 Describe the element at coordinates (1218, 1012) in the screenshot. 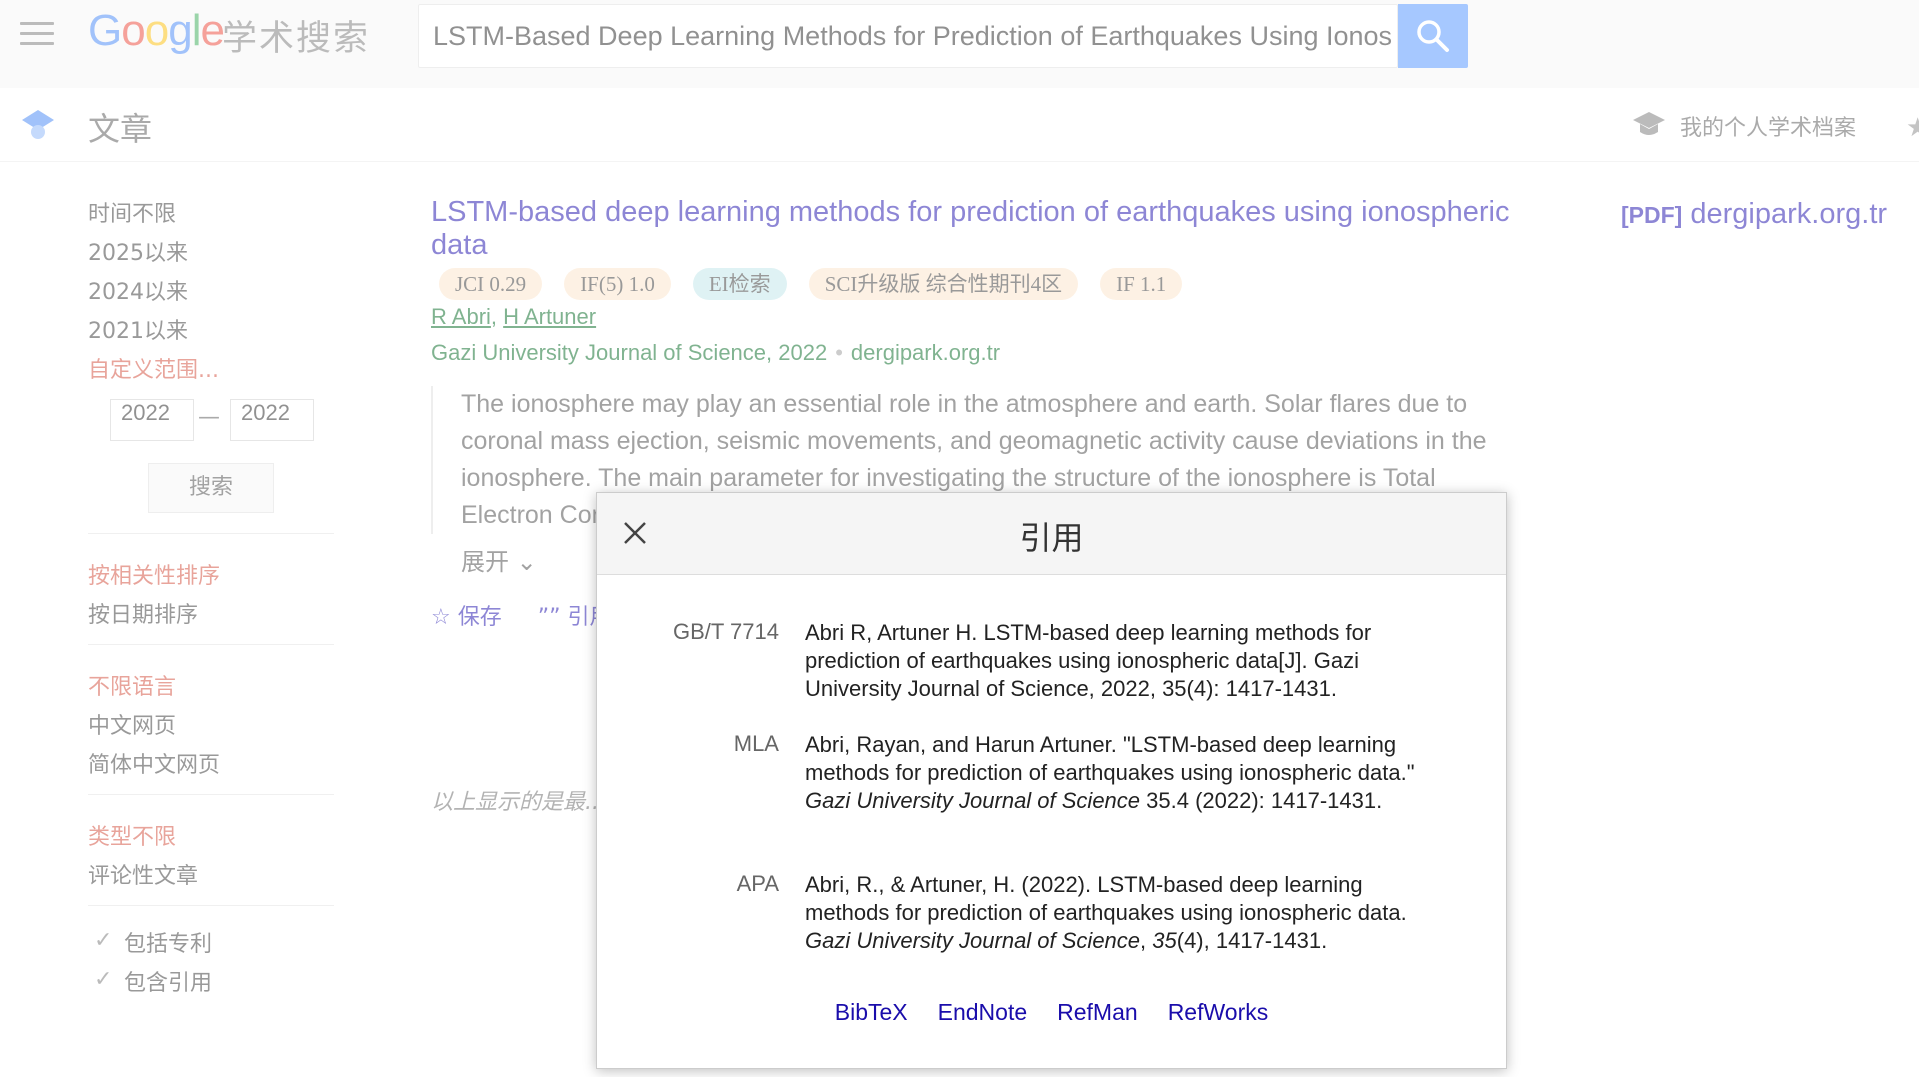

I see `export-refworks-link: RefWorks` at that location.